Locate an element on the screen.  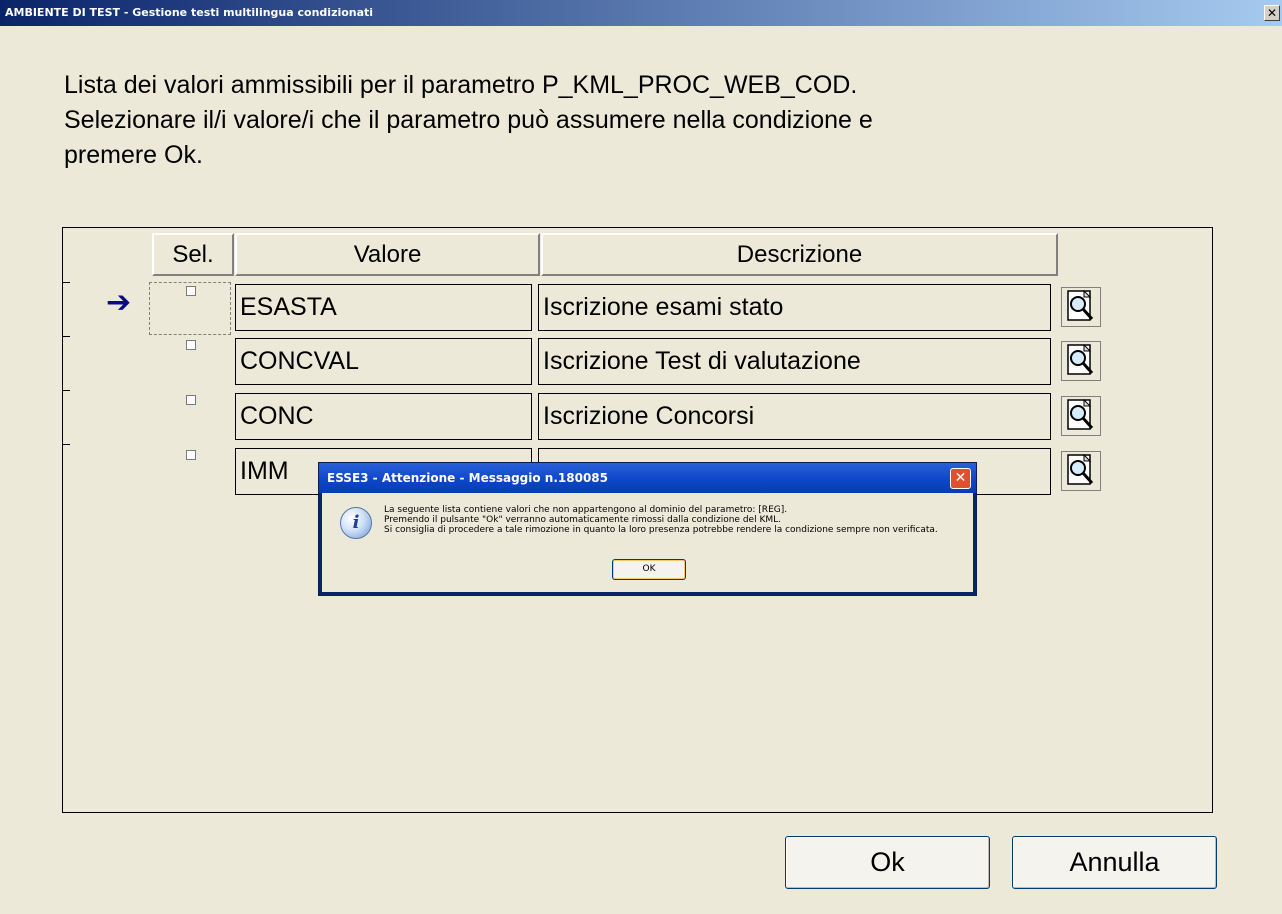
info-icon: i is located at coordinates (356, 523).